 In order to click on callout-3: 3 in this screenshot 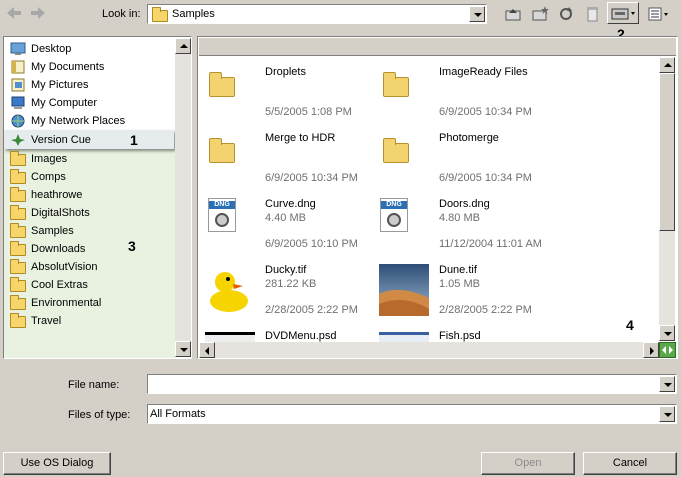, I will do `click(132, 246)`.